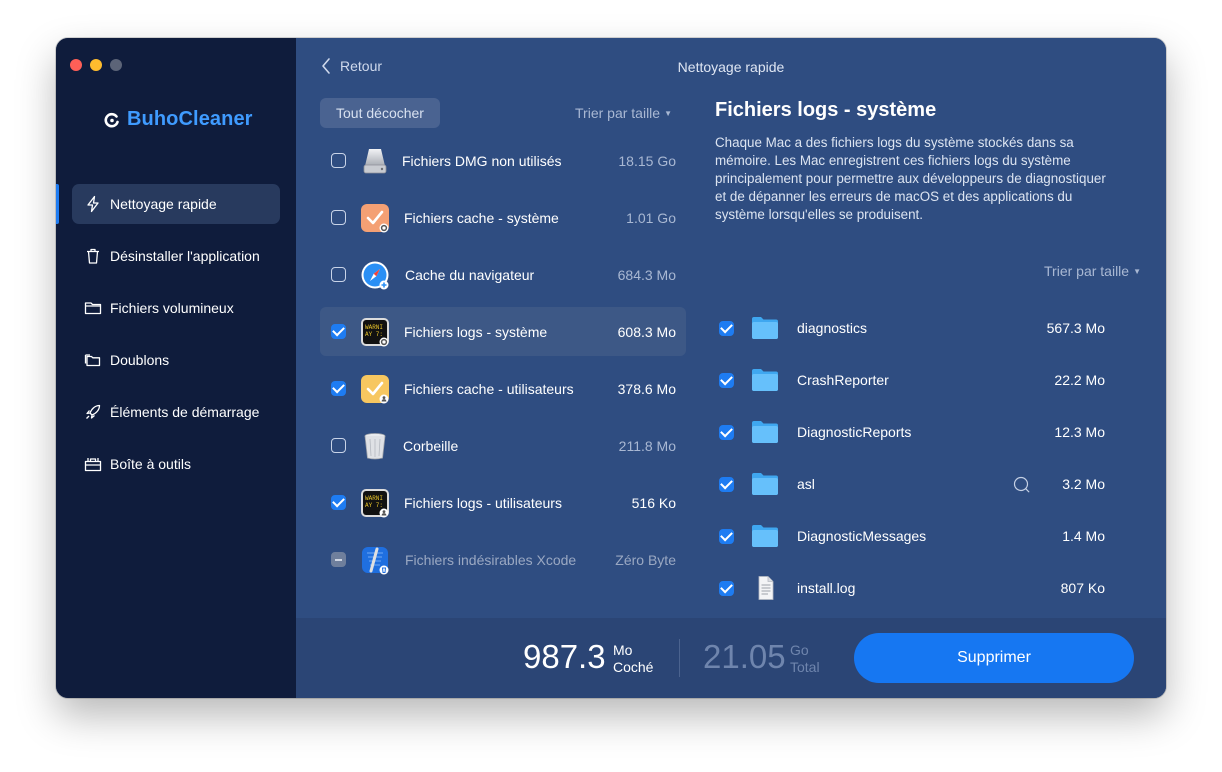 The image size is (1222, 772). Describe the element at coordinates (375, 388) in the screenshot. I see `cache-user-icon` at that location.